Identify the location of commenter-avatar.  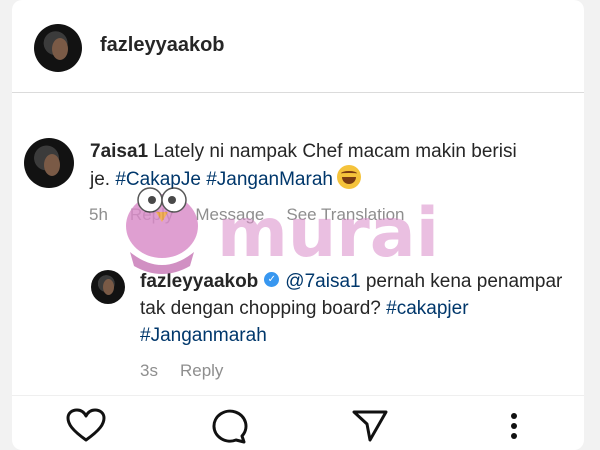
(49, 163).